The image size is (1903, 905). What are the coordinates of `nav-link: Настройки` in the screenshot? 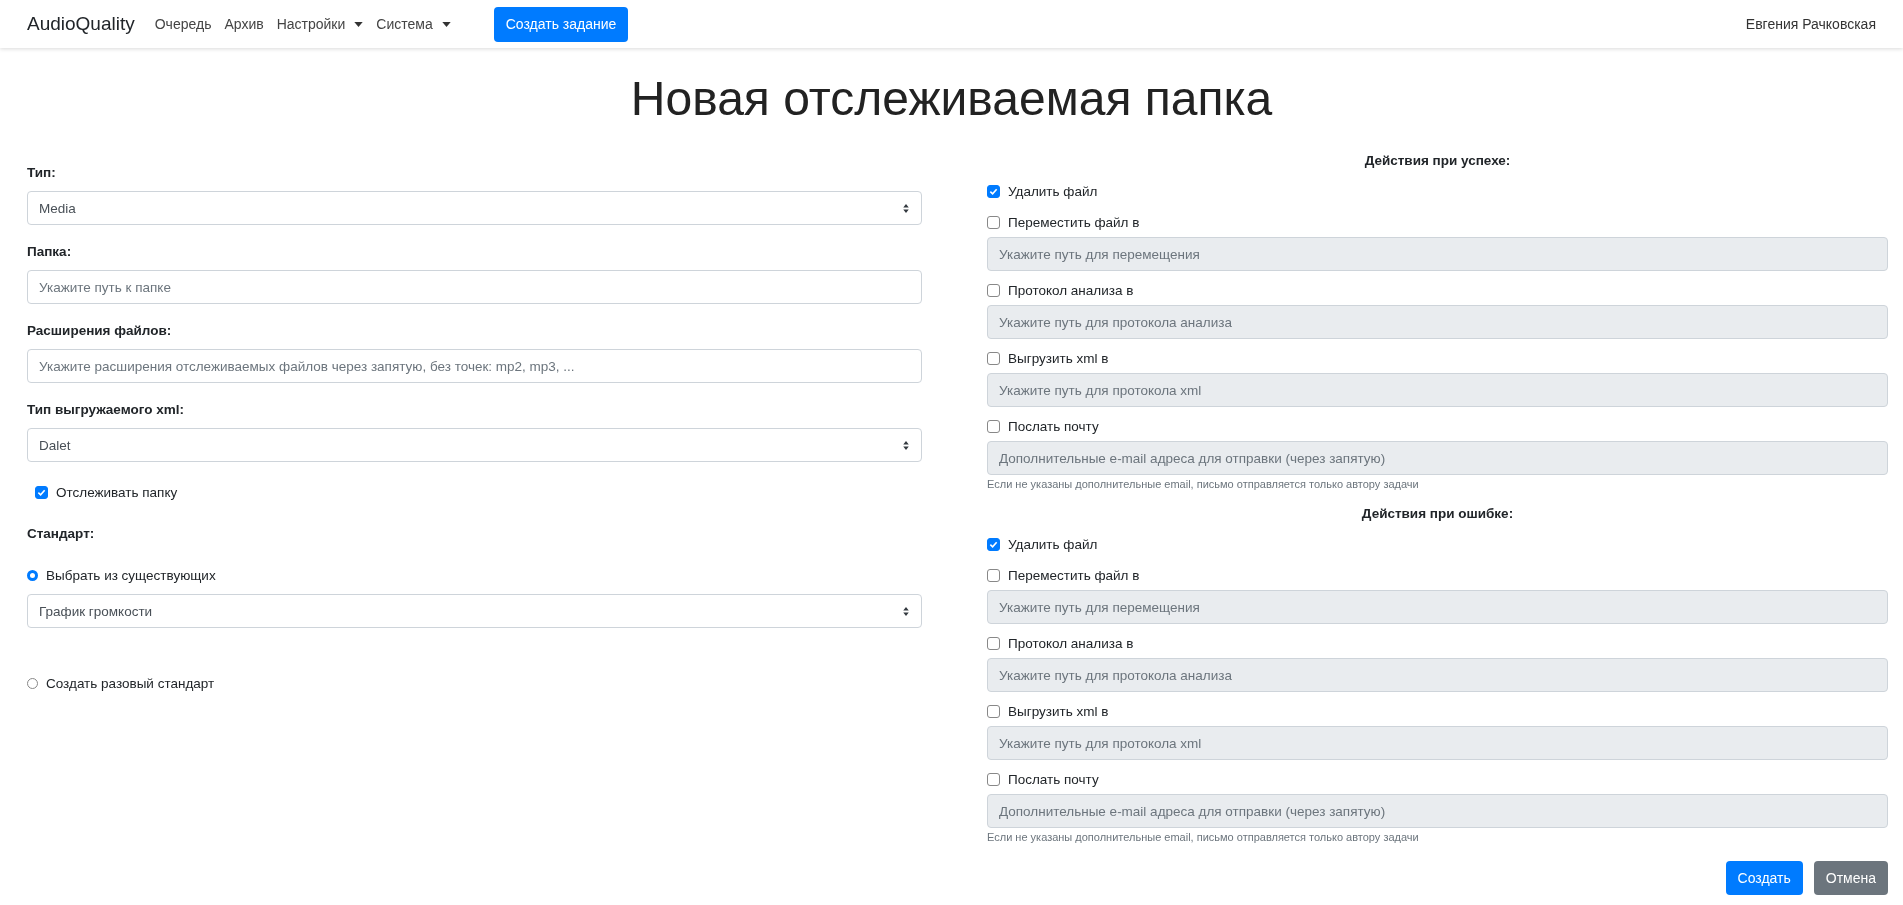 It's located at (320, 24).